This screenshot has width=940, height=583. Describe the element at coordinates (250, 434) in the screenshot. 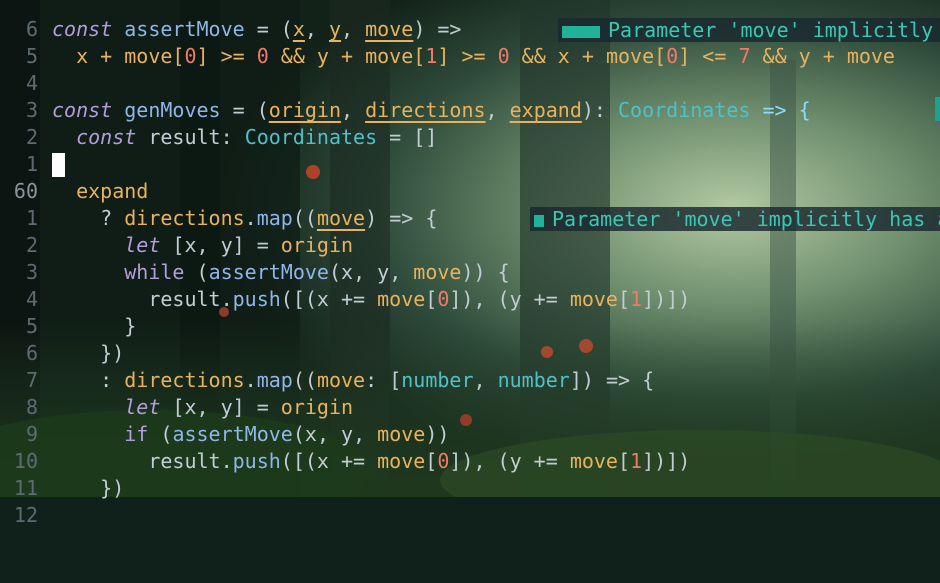

I see `code-text: if (assertMove(x, y, move))` at that location.